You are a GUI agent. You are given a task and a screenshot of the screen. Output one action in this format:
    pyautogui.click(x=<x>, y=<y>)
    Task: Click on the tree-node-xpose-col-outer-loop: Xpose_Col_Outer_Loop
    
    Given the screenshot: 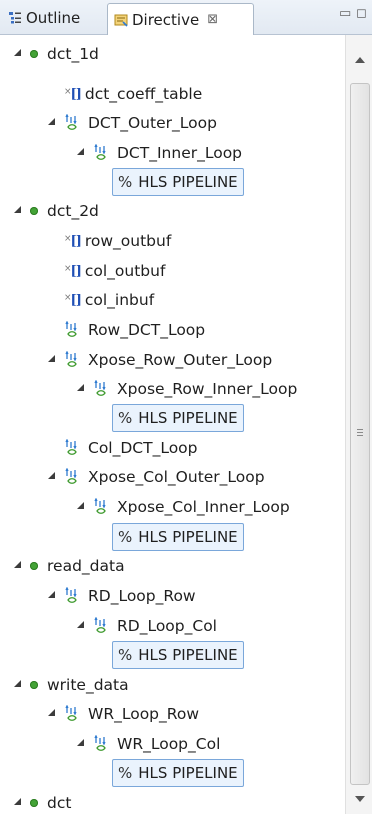 What is the action you would take?
    pyautogui.click(x=156, y=477)
    